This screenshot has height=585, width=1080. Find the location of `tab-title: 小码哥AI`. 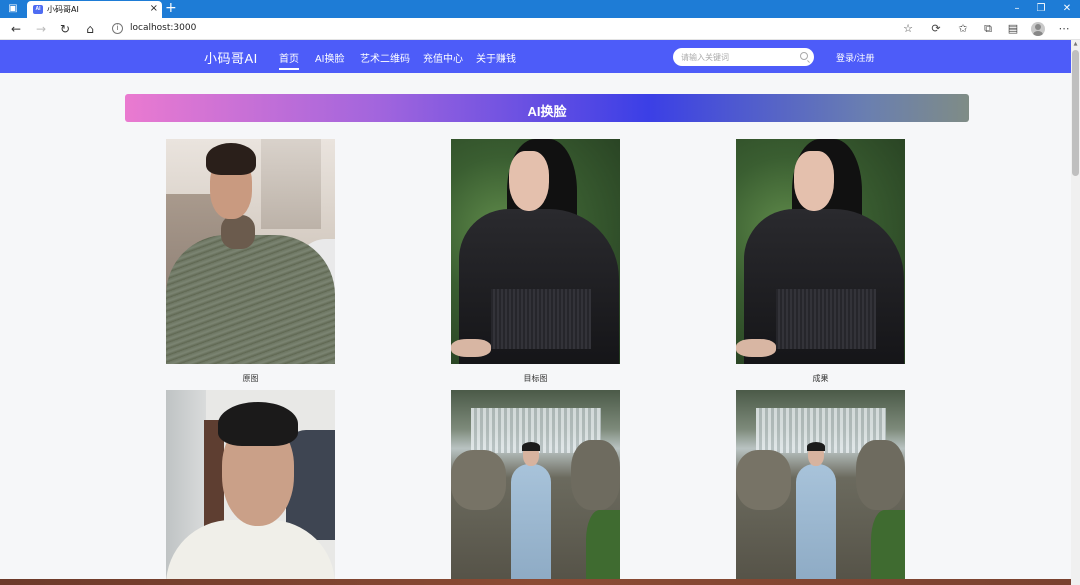

tab-title: 小码哥AI is located at coordinates (63, 9).